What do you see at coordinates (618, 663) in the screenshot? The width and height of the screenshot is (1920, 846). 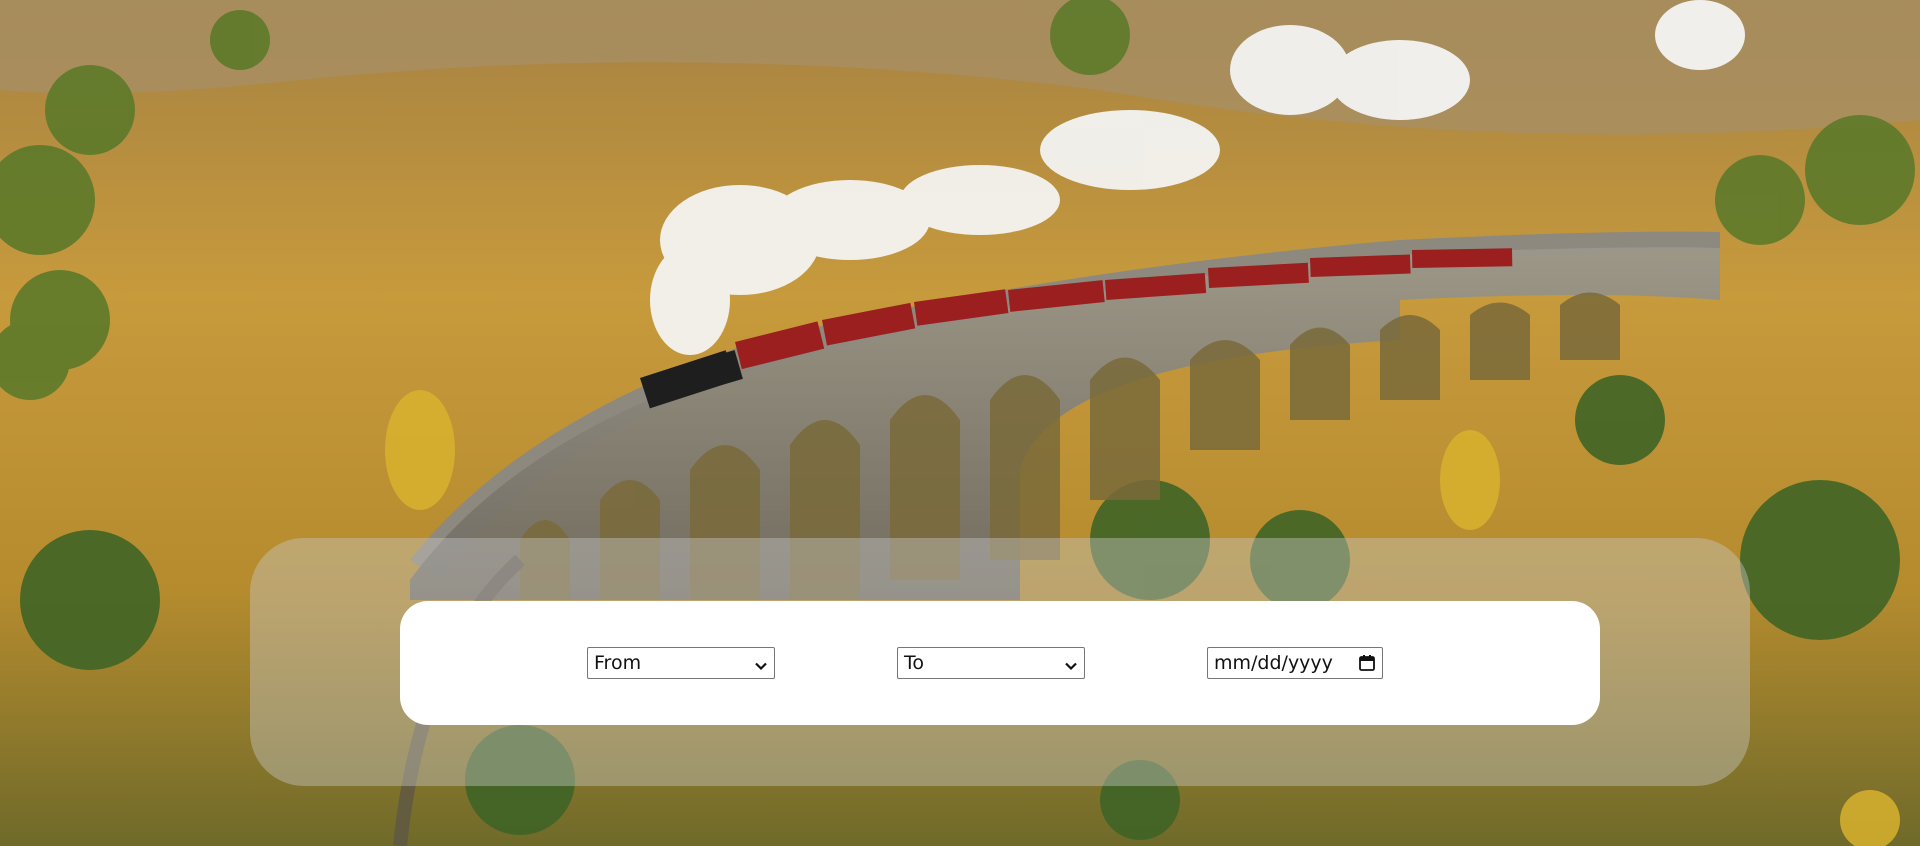 I see `from-select-value: From` at bounding box center [618, 663].